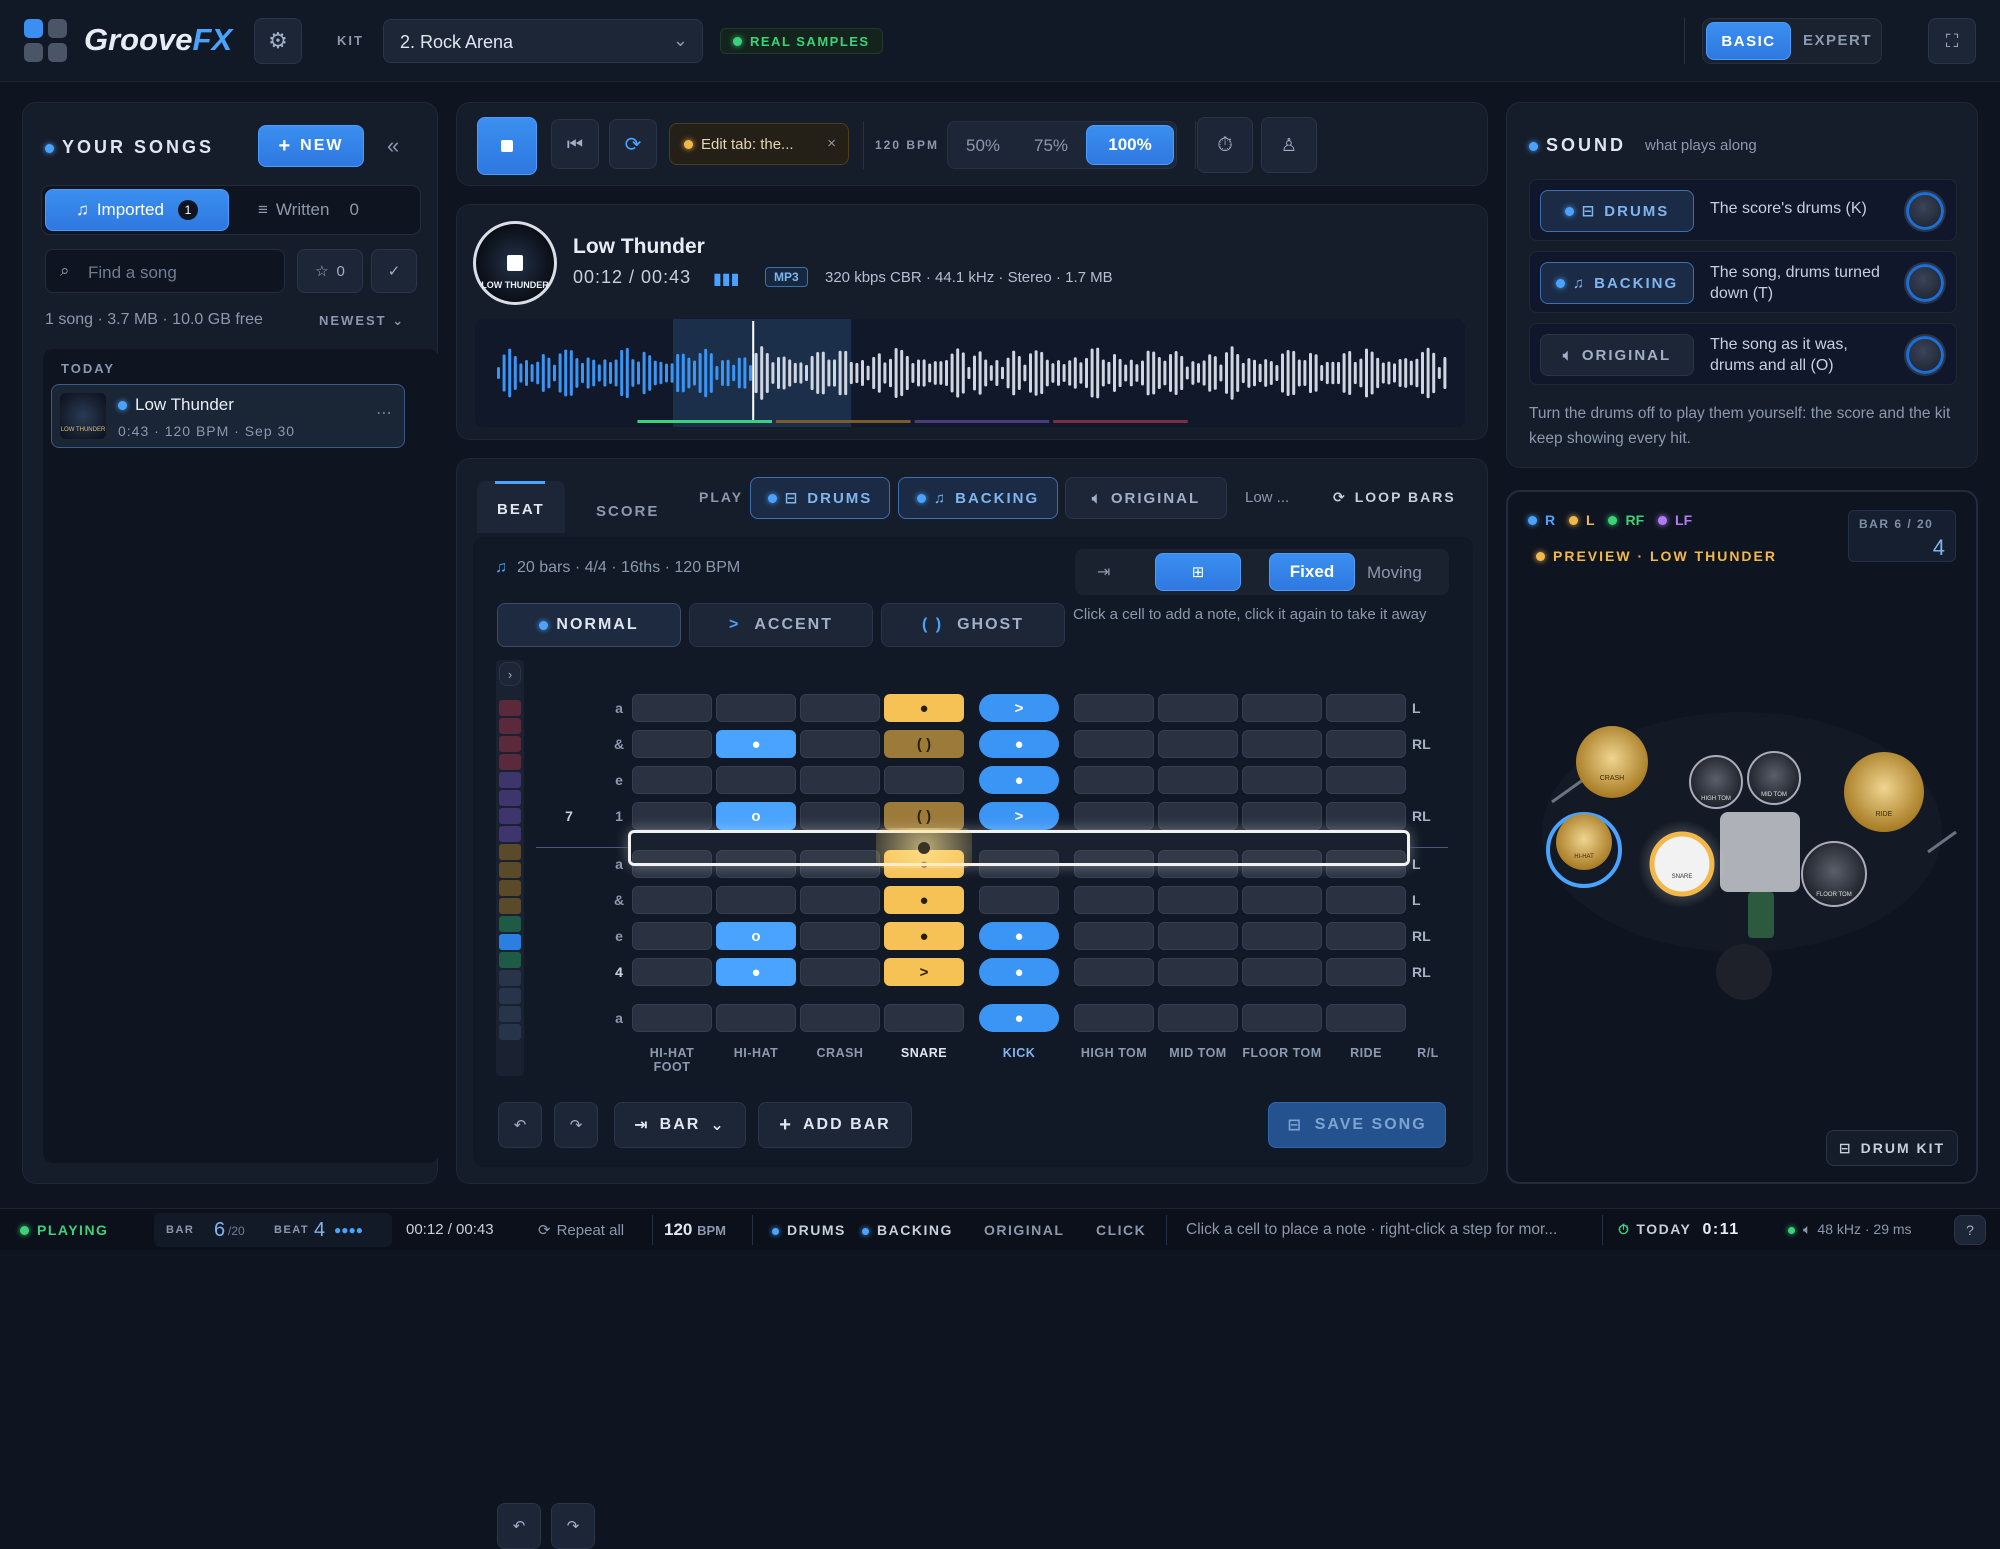 Image resolution: width=2000 pixels, height=1549 pixels. Describe the element at coordinates (384, 413) in the screenshot. I see `more-icon: ⋯` at that location.